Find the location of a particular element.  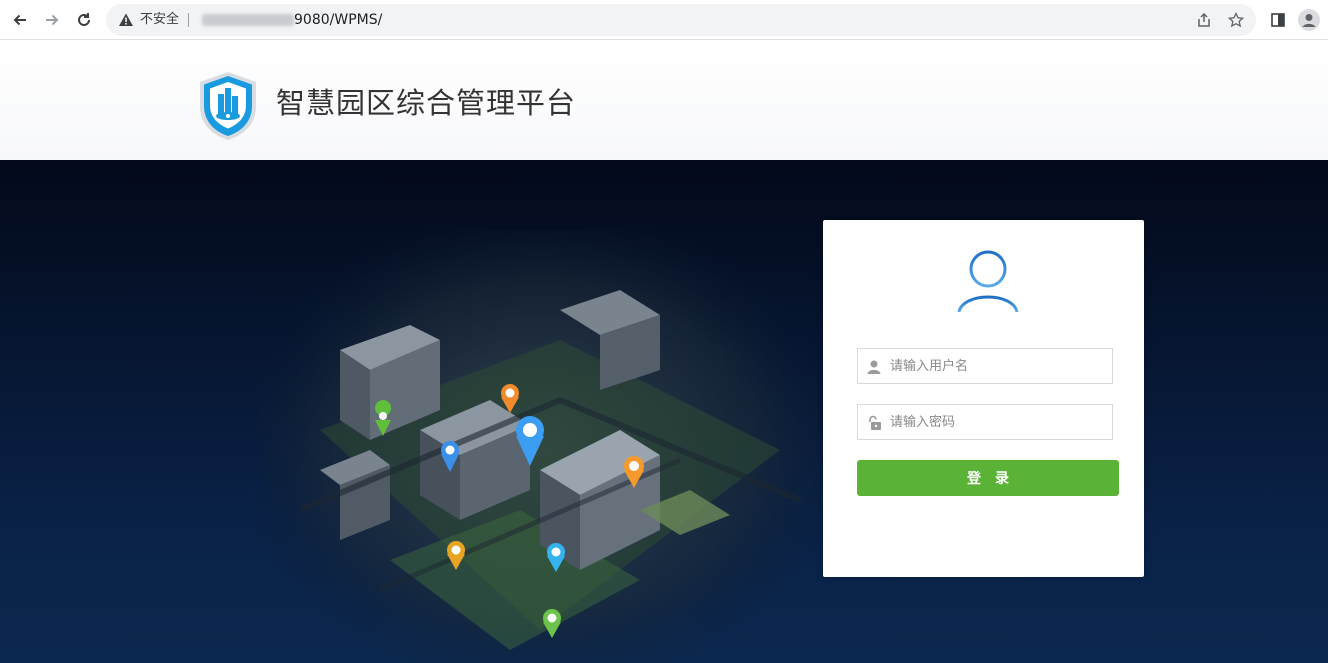

shield-logo-icon is located at coordinates (228, 106).